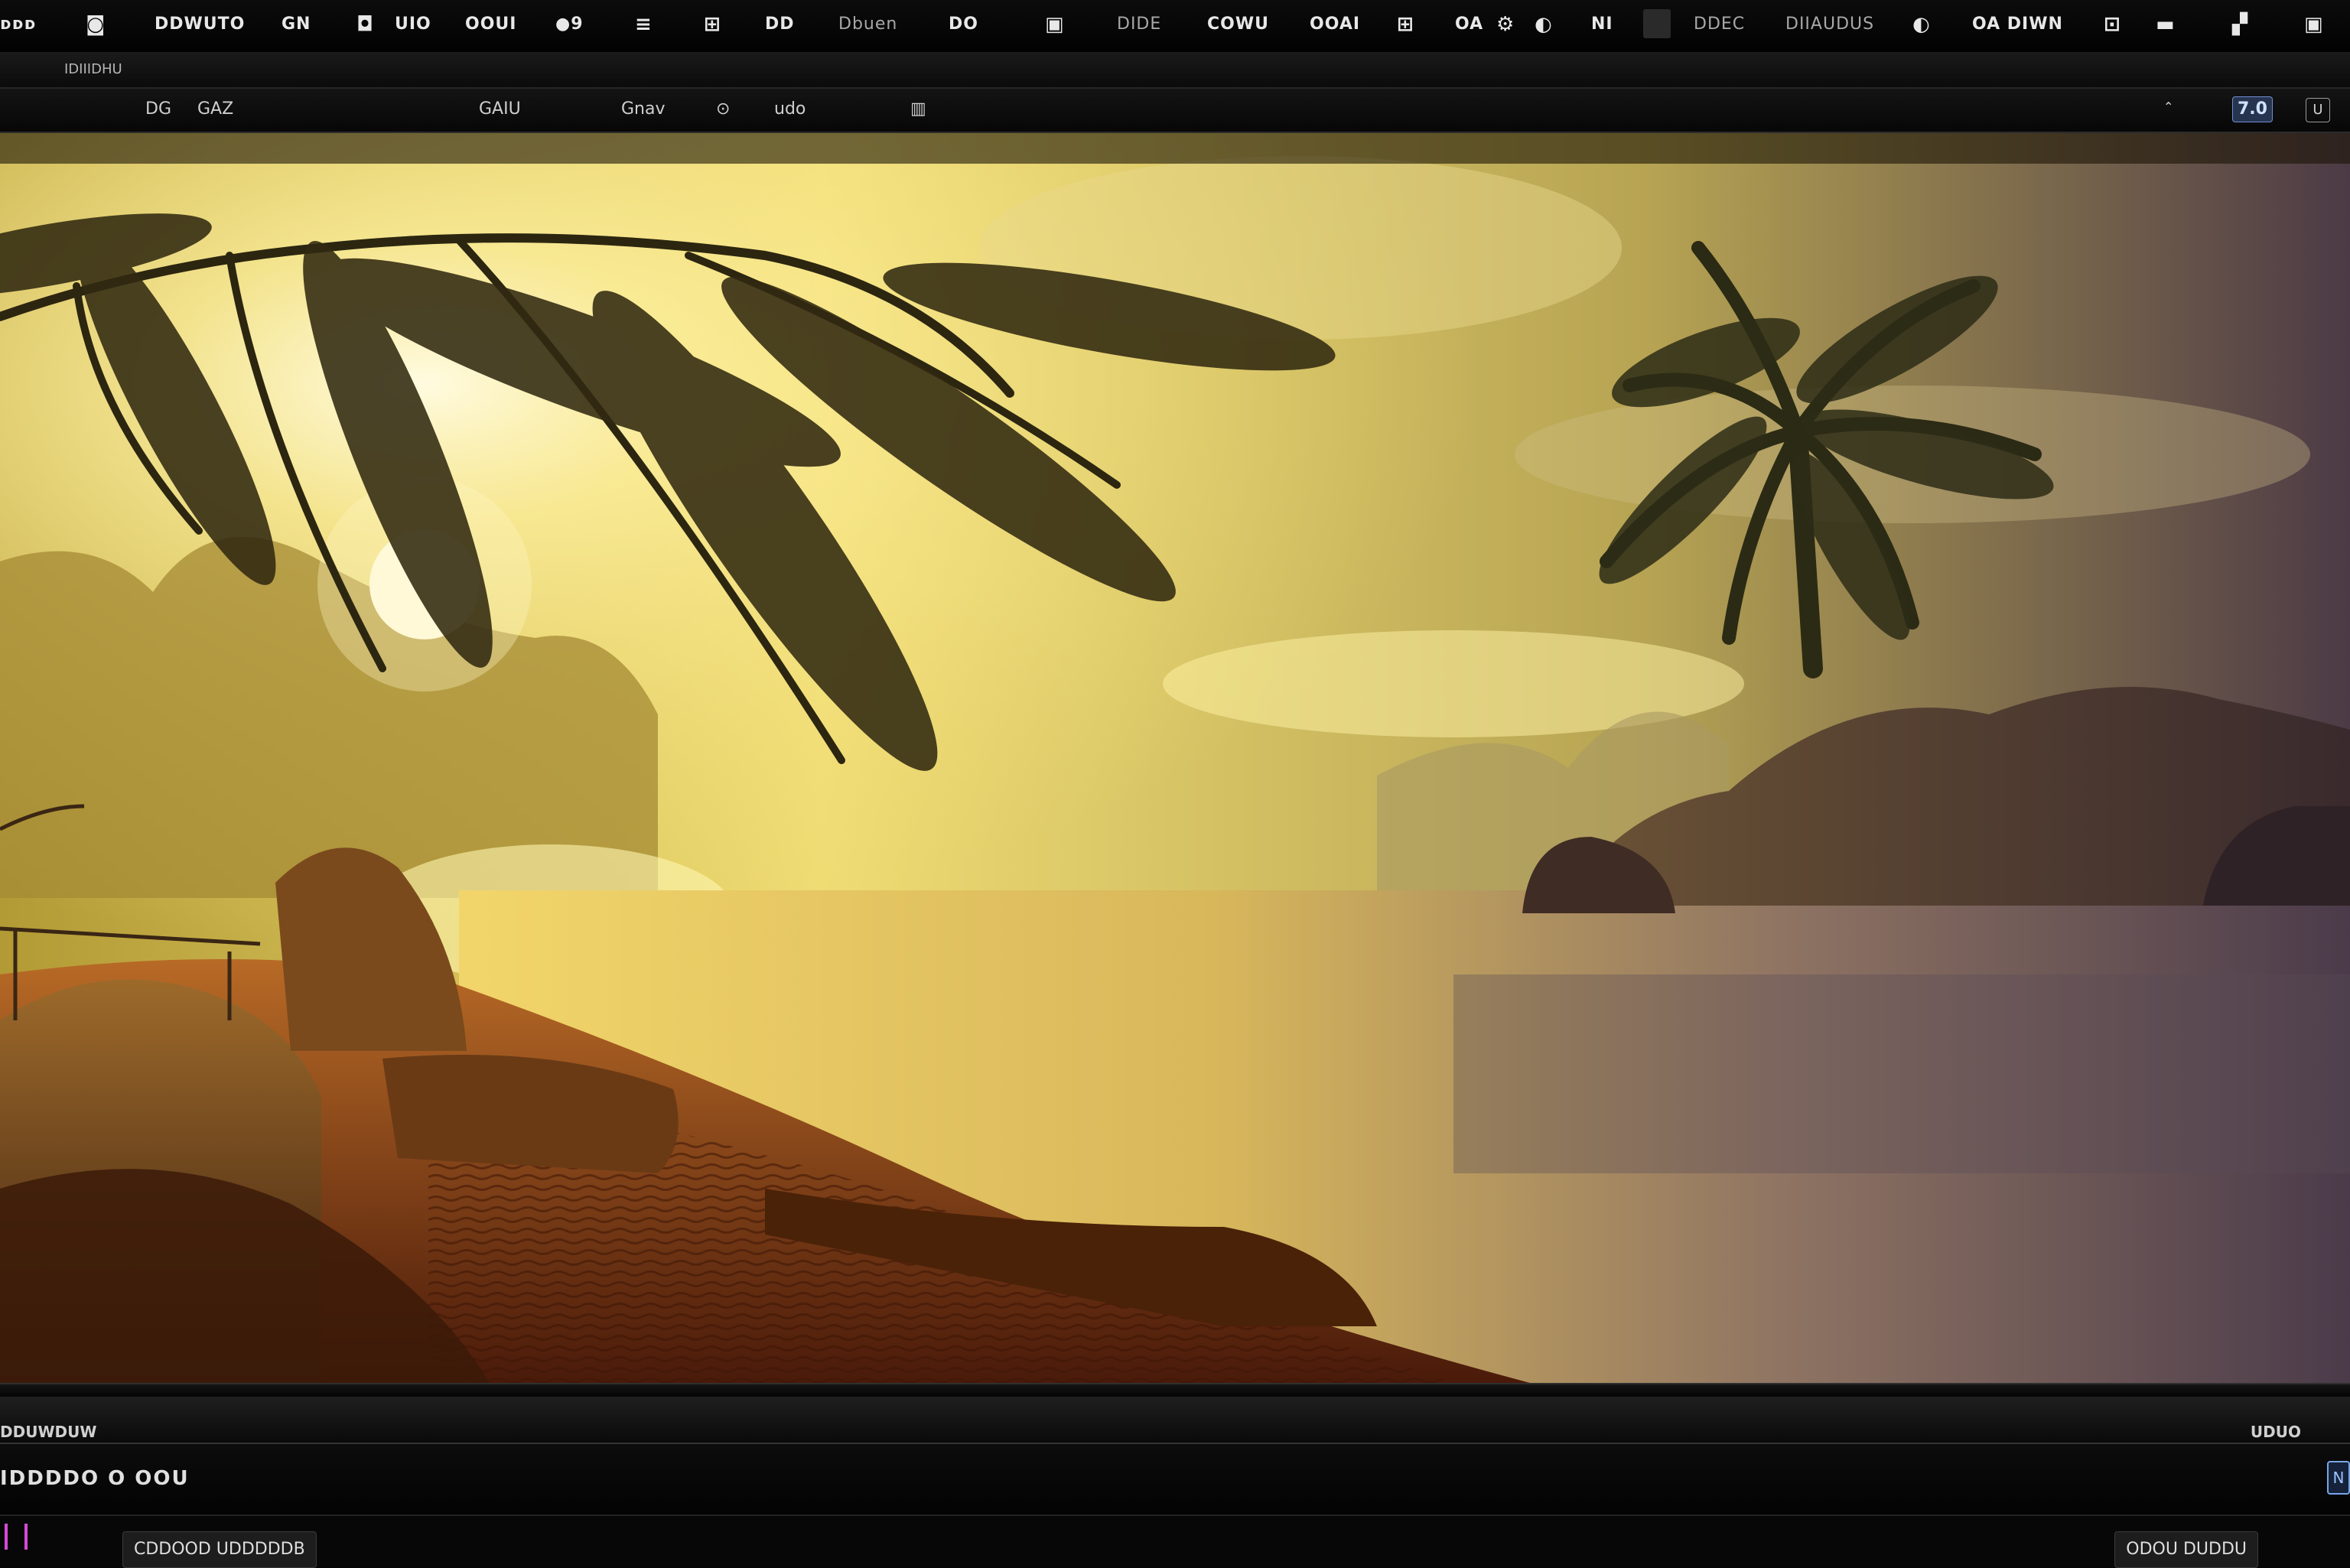 This screenshot has height=1568, width=2350. I want to click on chevron-up-icon: ⌃, so click(2168, 107).